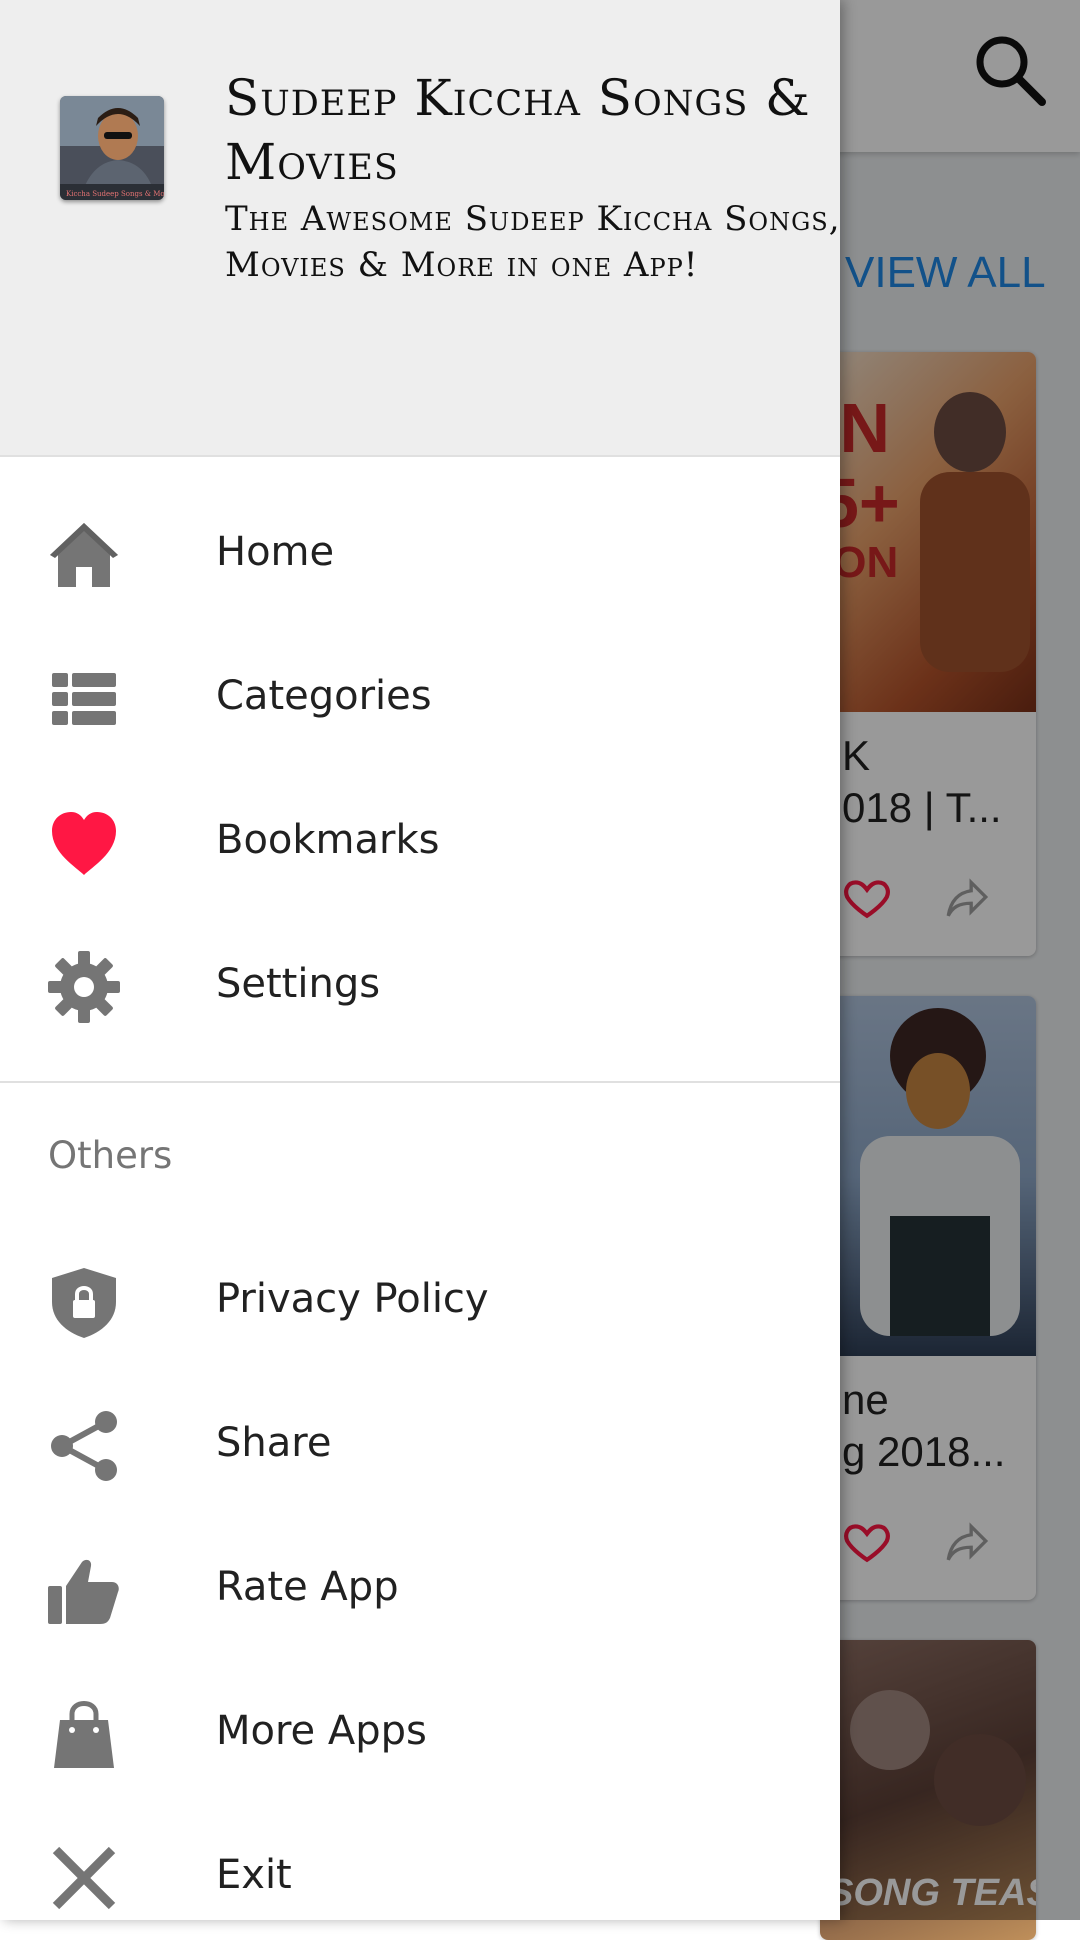  What do you see at coordinates (84, 987) in the screenshot?
I see `gear-icon` at bounding box center [84, 987].